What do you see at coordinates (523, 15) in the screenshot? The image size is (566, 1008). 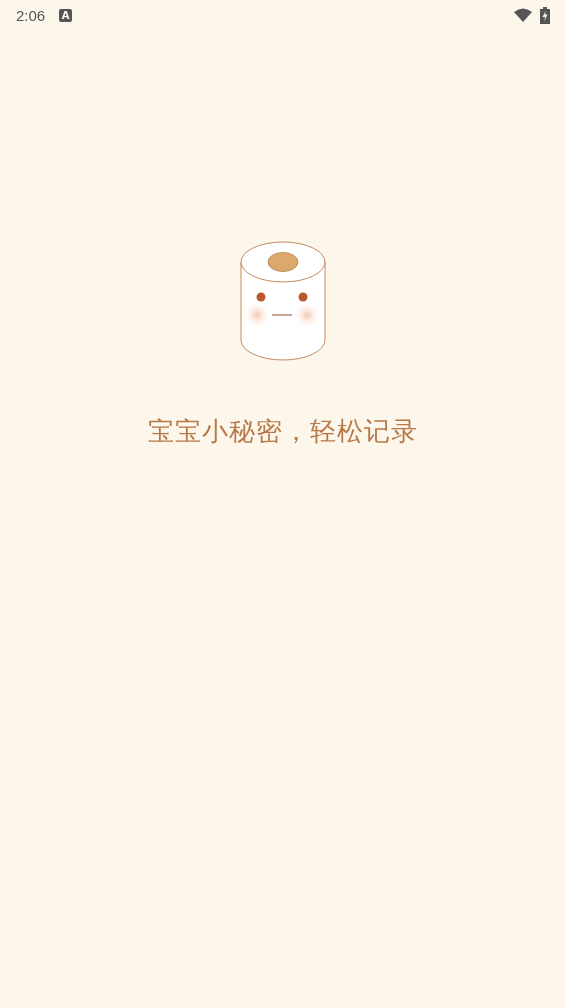 I see `wifi-icon` at bounding box center [523, 15].